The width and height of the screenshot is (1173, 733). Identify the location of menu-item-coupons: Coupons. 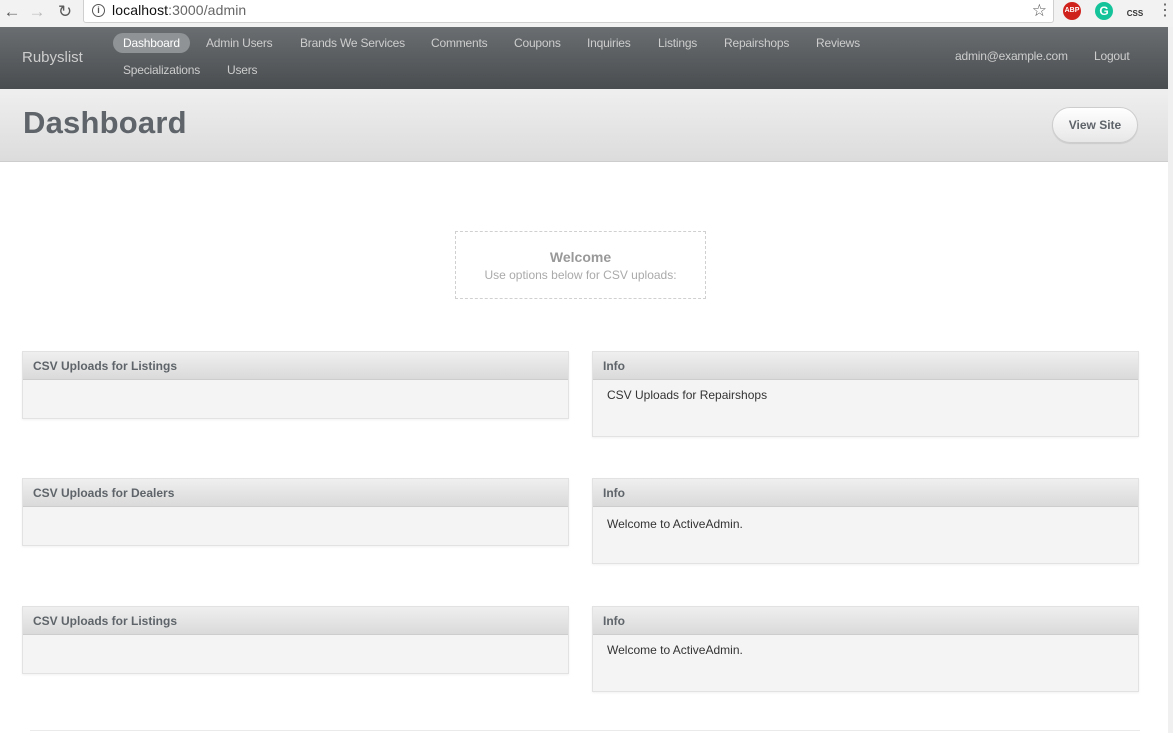
(537, 43).